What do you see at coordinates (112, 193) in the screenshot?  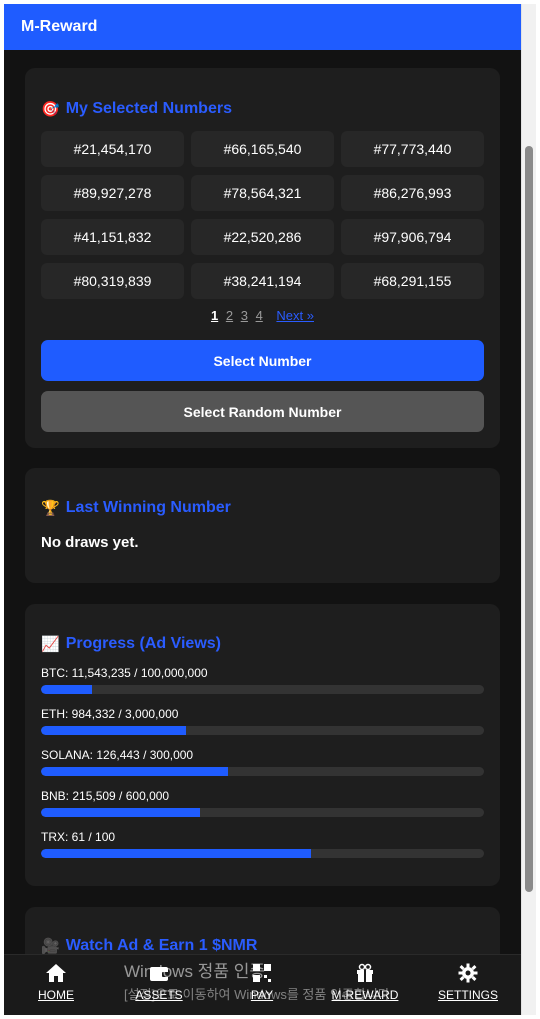 I see `number-cell: #89,927,278` at bounding box center [112, 193].